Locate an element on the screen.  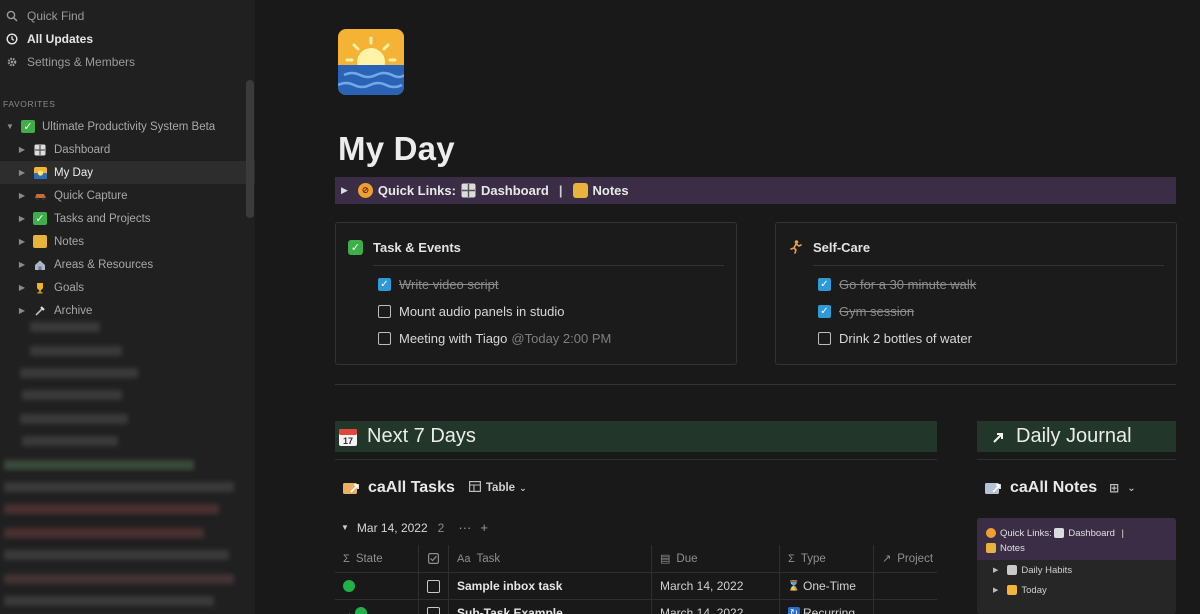
expand-toggle-icon: ▼ is located at coordinates (10, 126).